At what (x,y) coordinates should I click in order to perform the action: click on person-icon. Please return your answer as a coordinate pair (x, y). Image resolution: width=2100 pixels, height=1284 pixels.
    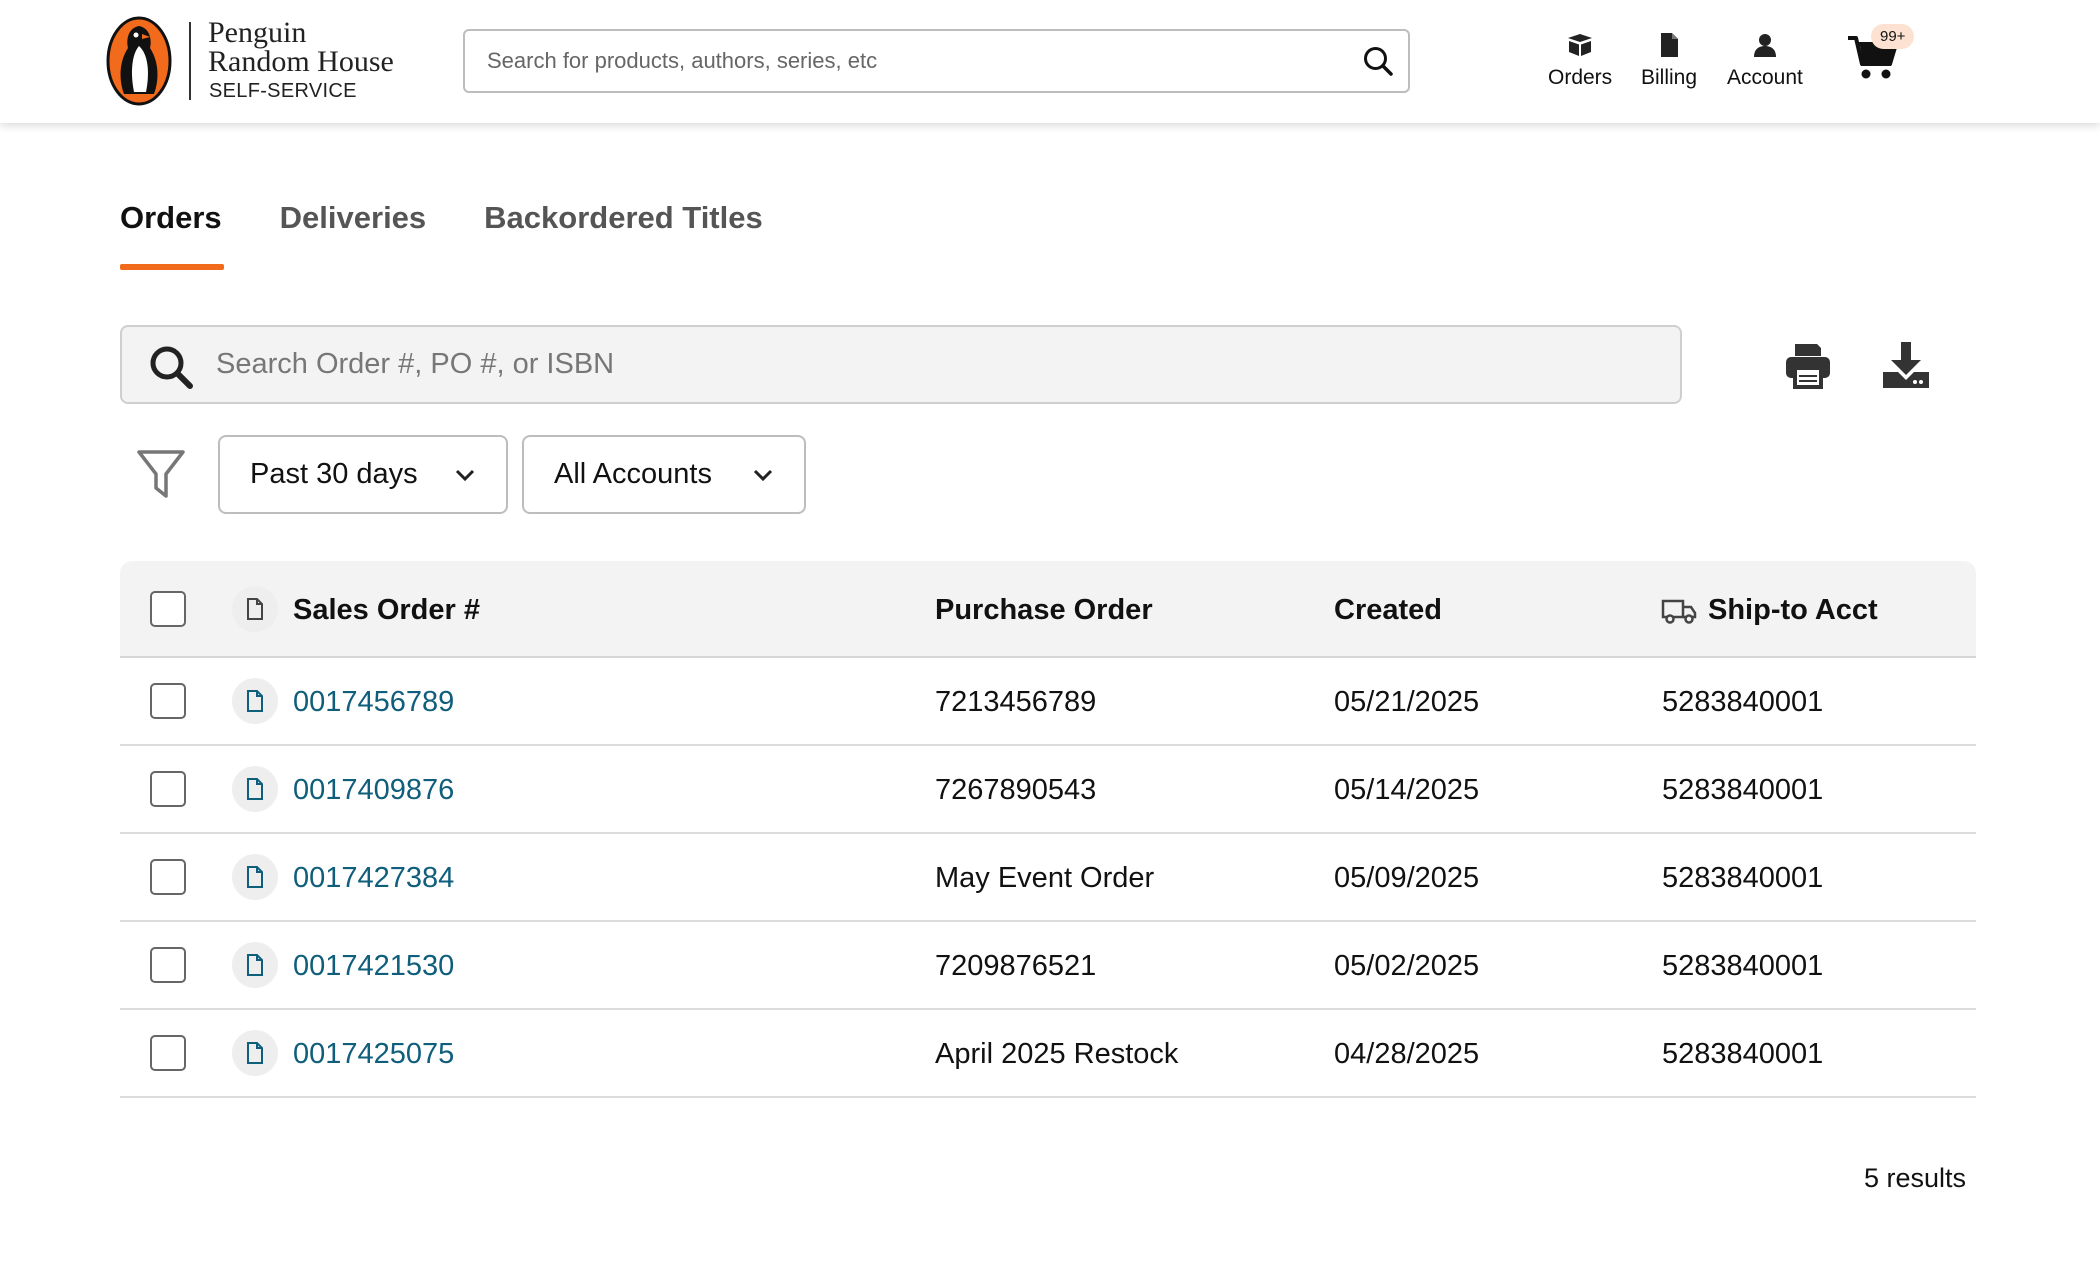
    Looking at the image, I should click on (1764, 45).